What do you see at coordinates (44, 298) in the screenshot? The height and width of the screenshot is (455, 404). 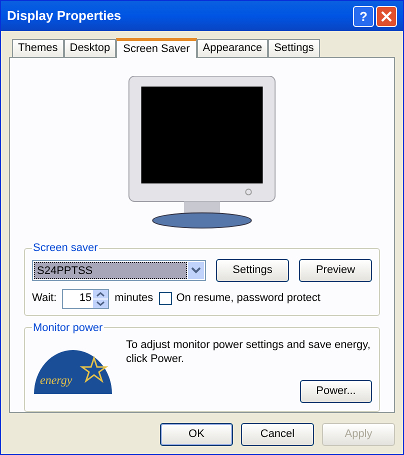 I see `wait-label: Wait:` at bounding box center [44, 298].